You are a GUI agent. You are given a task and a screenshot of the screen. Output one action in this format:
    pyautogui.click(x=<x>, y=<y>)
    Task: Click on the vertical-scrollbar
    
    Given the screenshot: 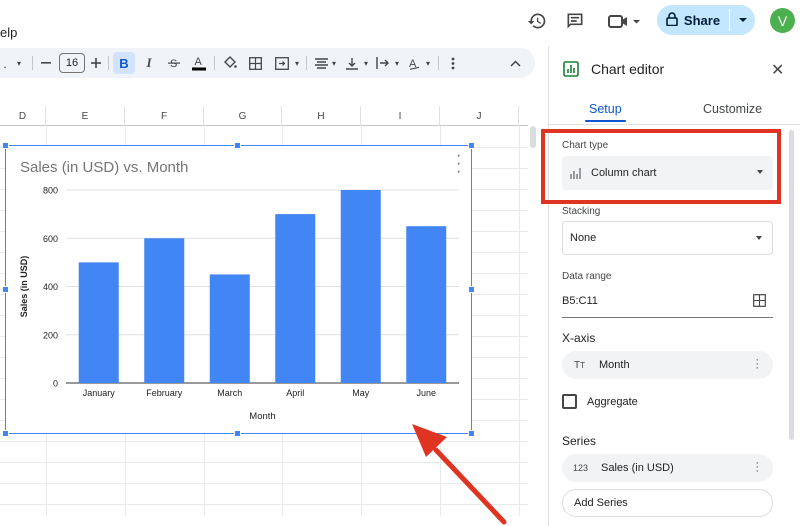 What is the action you would take?
    pyautogui.click(x=534, y=311)
    